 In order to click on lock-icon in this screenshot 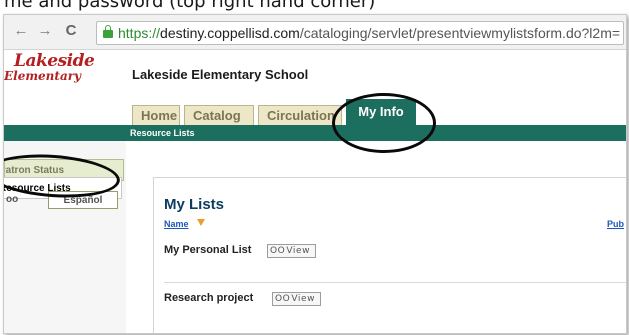, I will do `click(108, 31)`.